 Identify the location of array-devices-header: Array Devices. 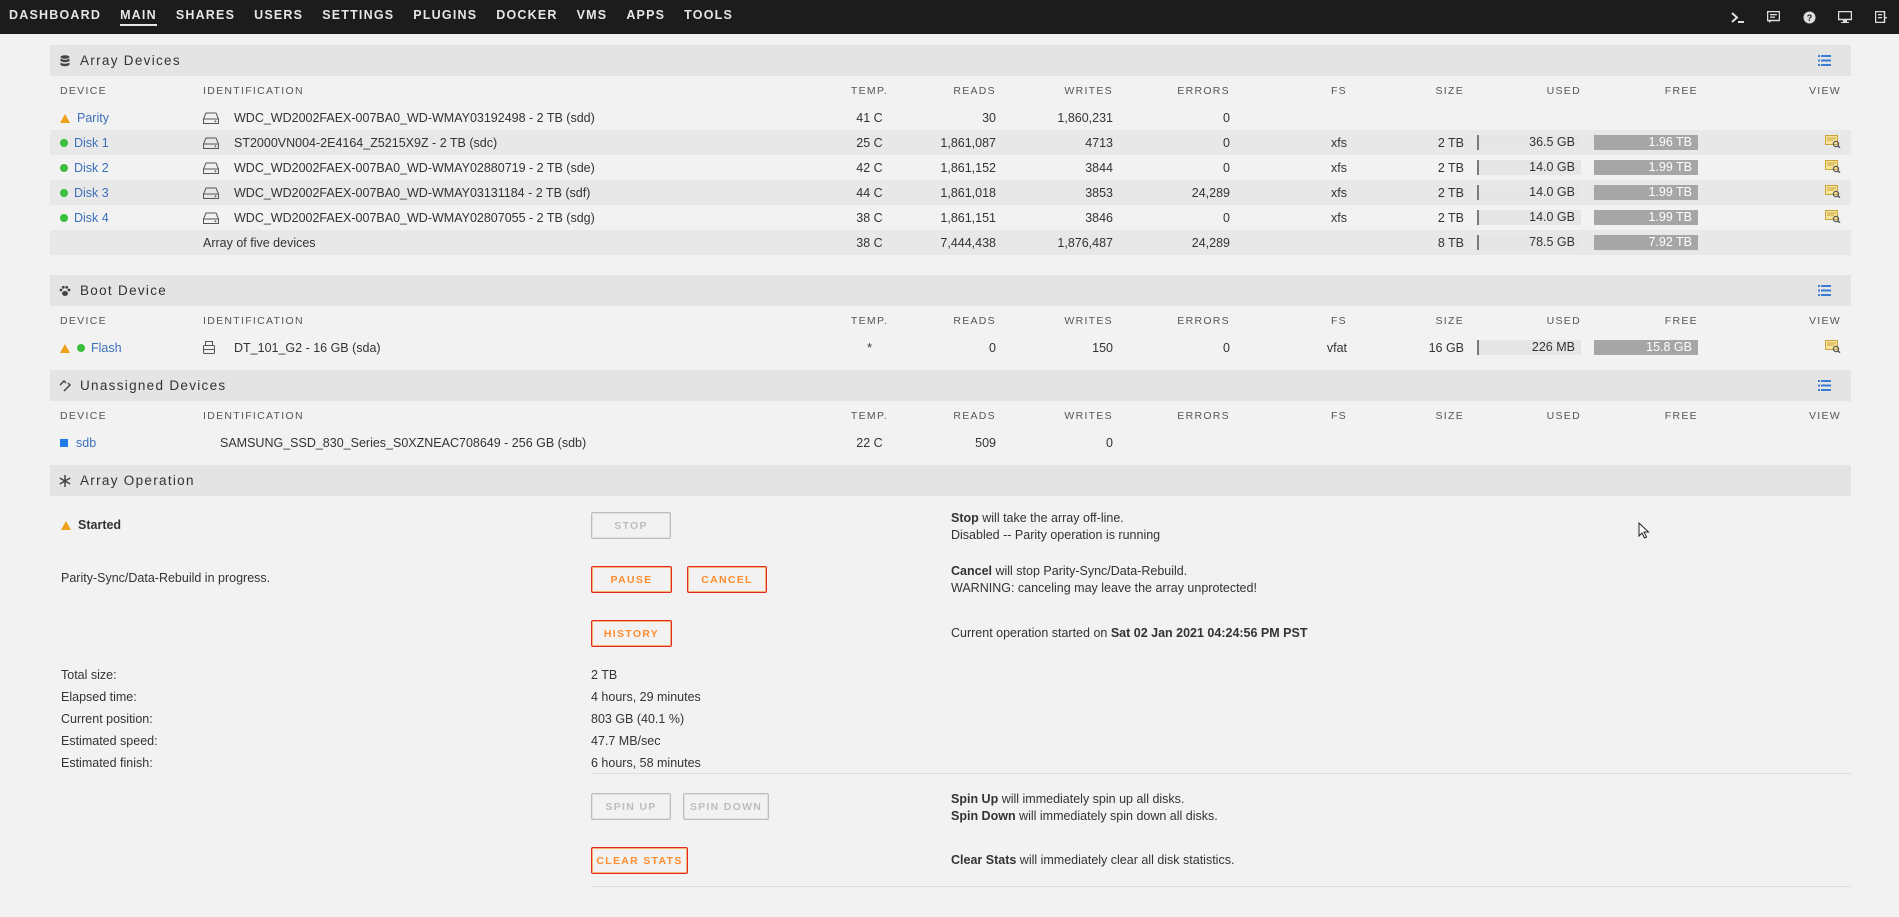
(950, 60).